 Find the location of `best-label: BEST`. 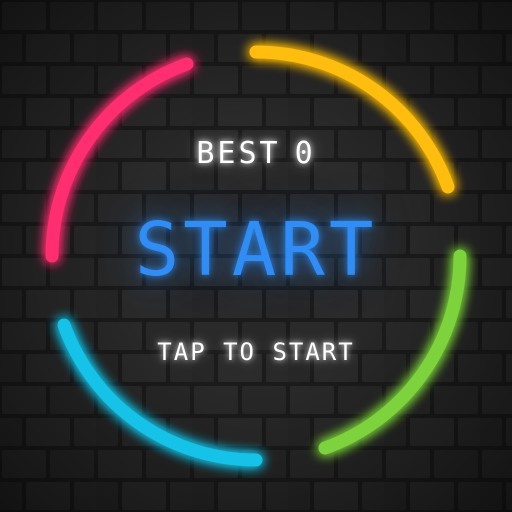

best-label: BEST is located at coordinates (238, 153).